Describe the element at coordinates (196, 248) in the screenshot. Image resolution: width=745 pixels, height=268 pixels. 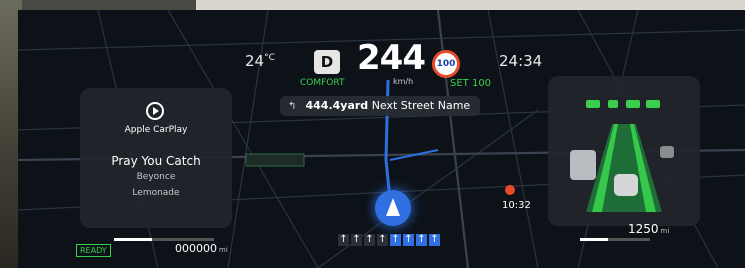
I see `odometer-value: 000000` at that location.